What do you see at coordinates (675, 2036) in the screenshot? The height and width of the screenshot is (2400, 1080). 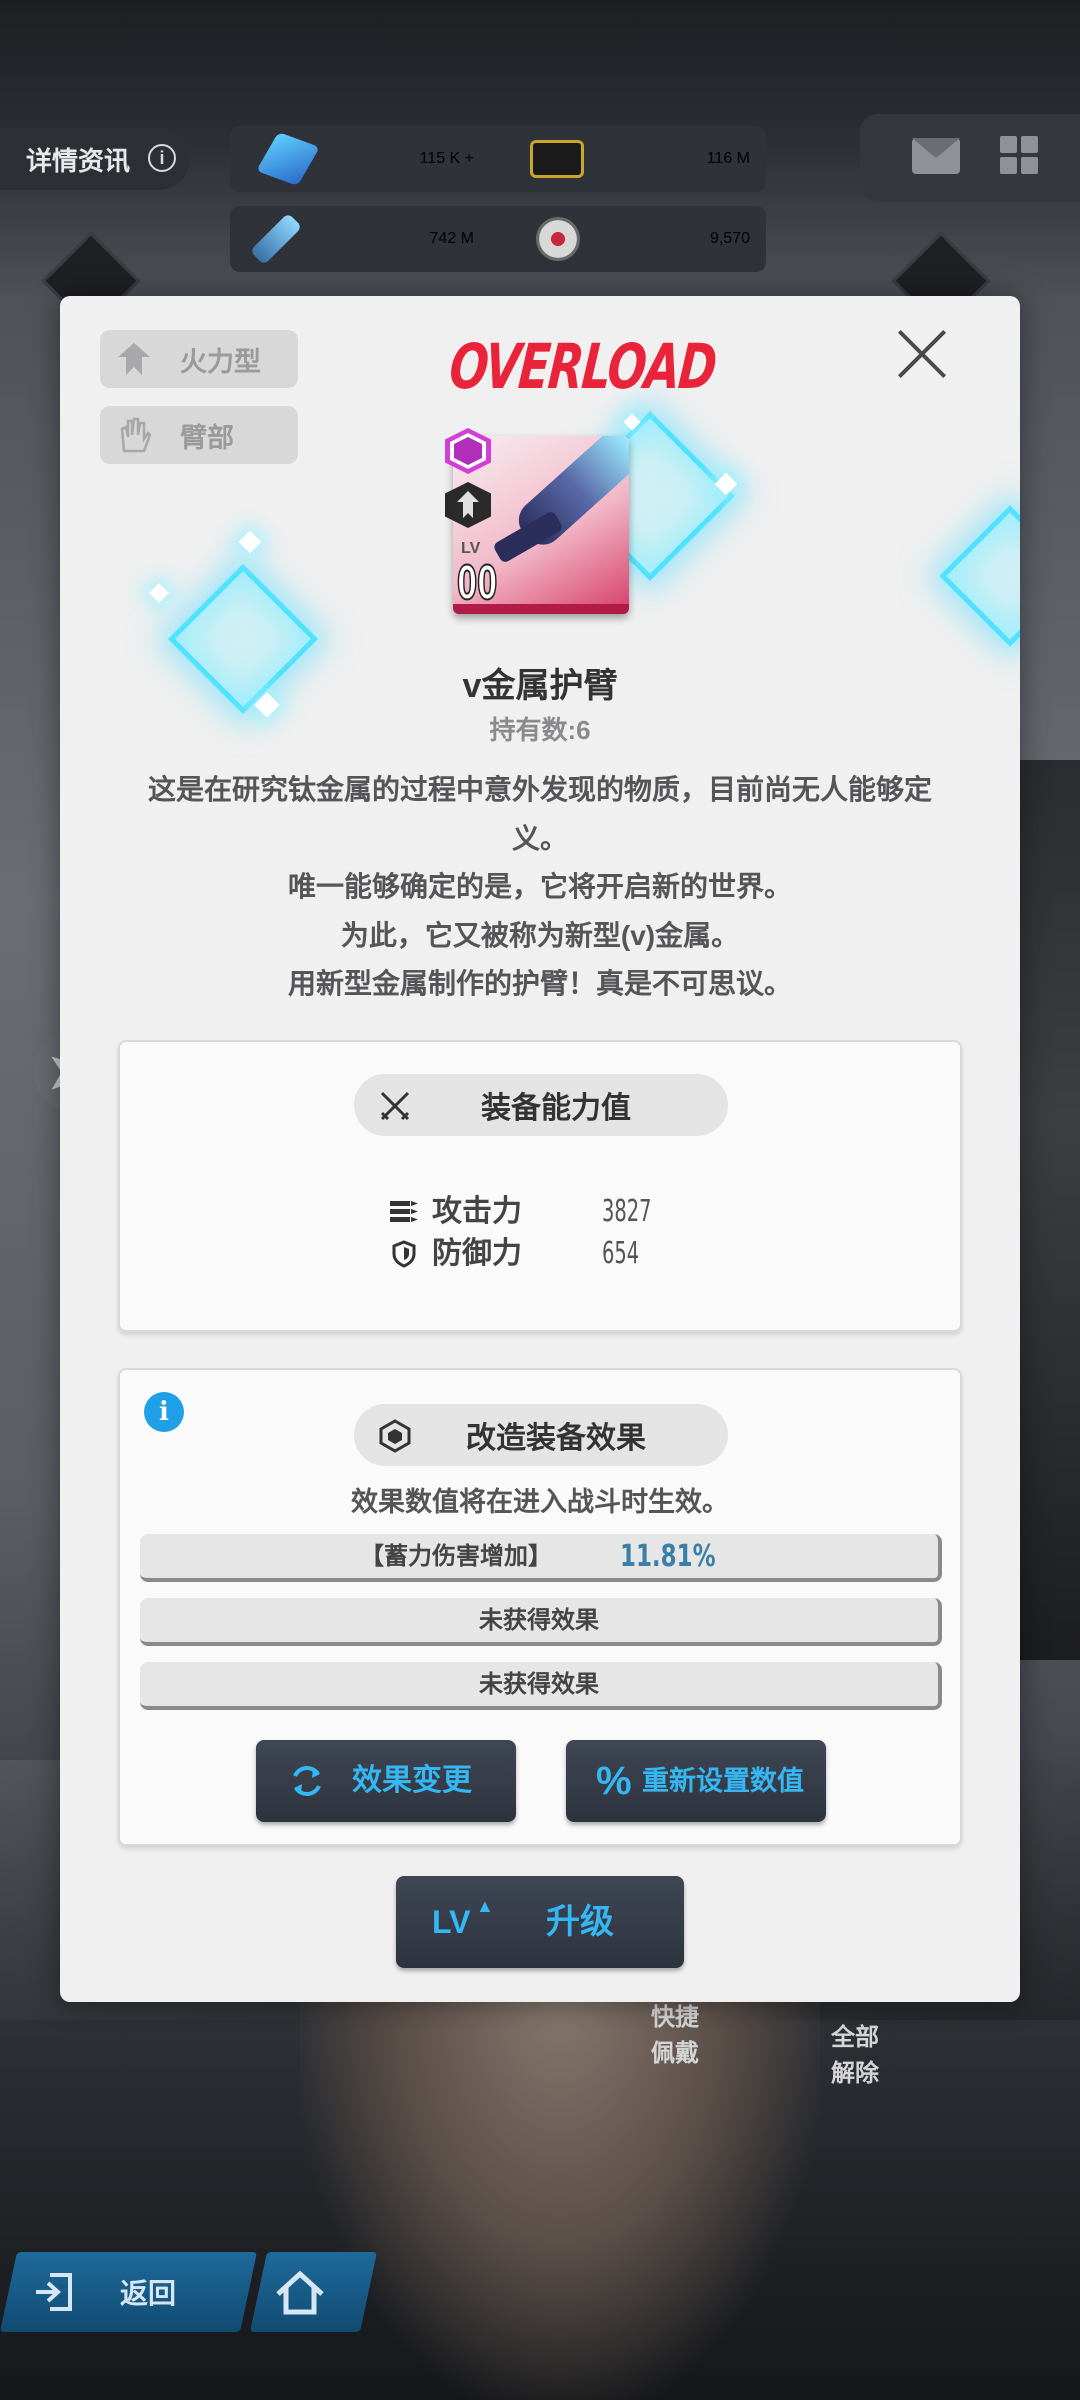 I see `quick-equip-label: 快捷 佩戴` at bounding box center [675, 2036].